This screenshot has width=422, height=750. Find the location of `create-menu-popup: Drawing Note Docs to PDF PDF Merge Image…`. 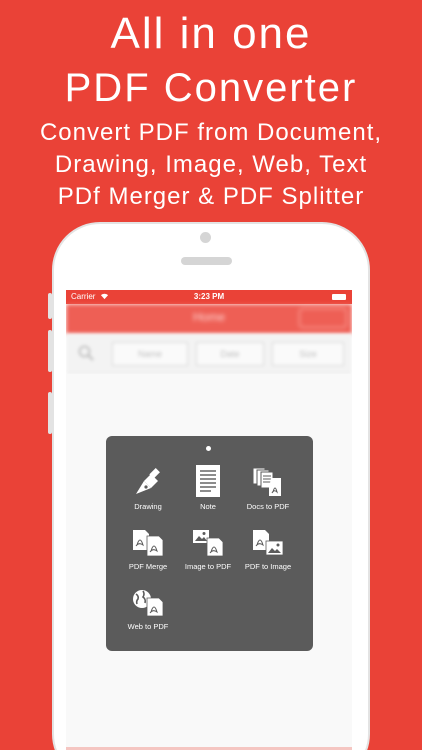

create-menu-popup: Drawing Note Docs to PDF PDF Merge Image… is located at coordinates (209, 543).